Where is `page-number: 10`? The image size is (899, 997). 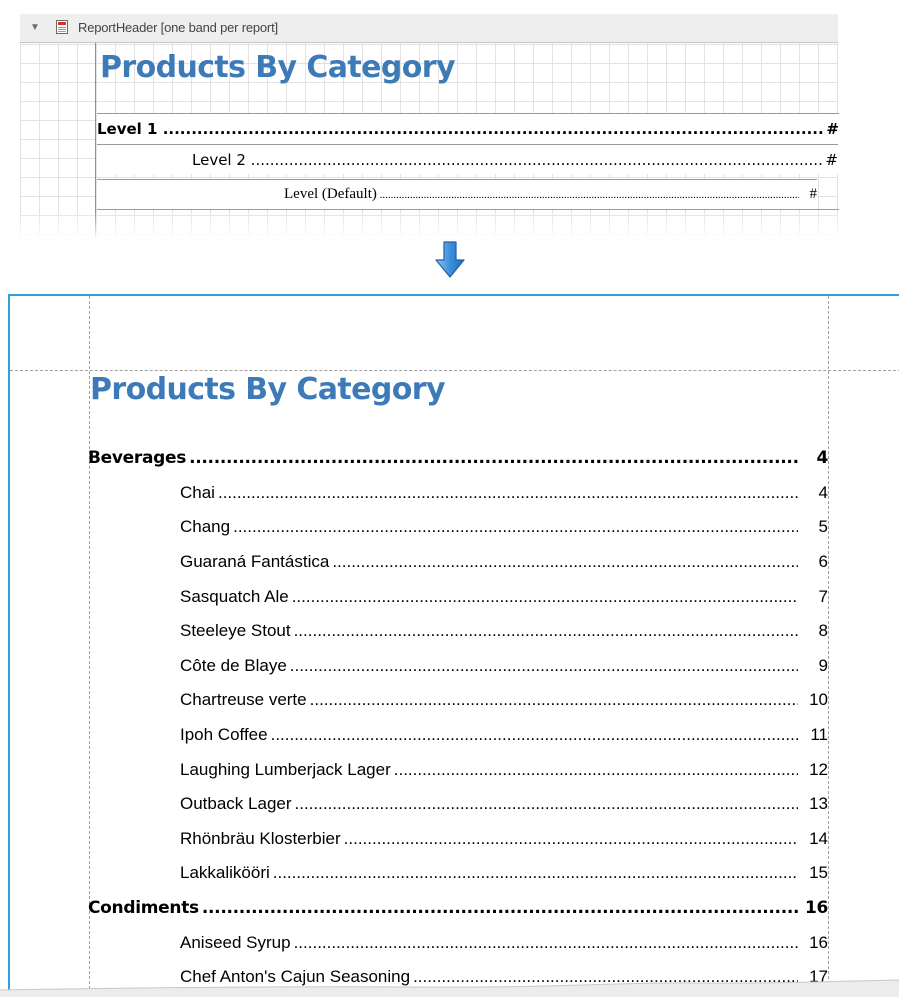 page-number: 10 is located at coordinates (818, 700).